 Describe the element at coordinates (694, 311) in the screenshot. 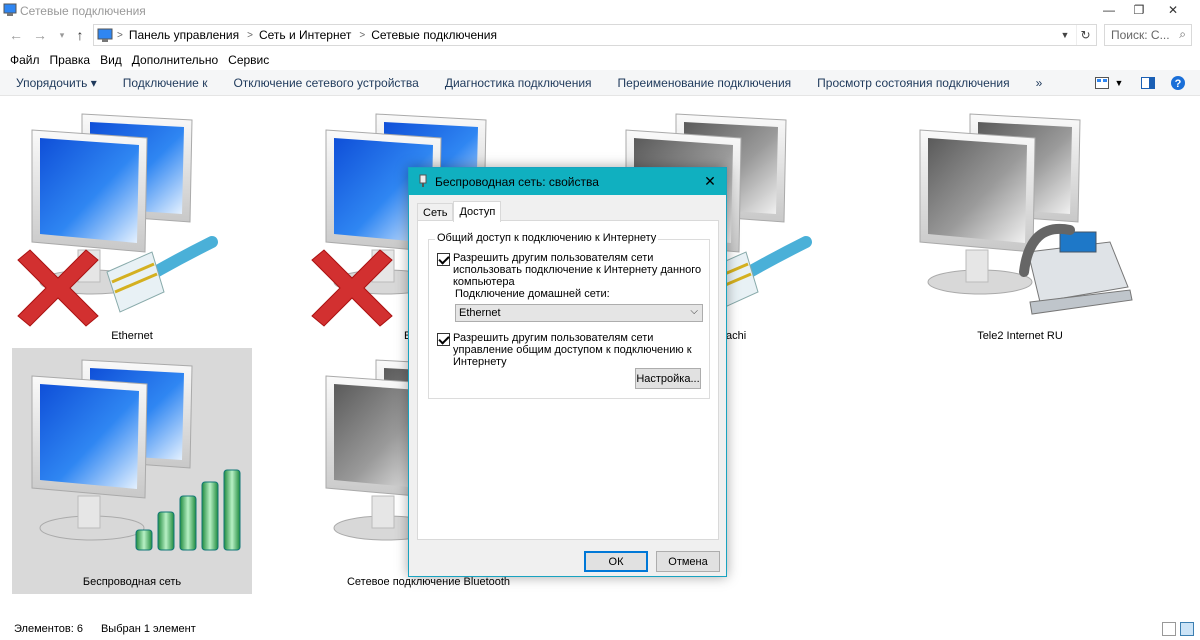

I see `chevron-down-icon: ⌵` at that location.